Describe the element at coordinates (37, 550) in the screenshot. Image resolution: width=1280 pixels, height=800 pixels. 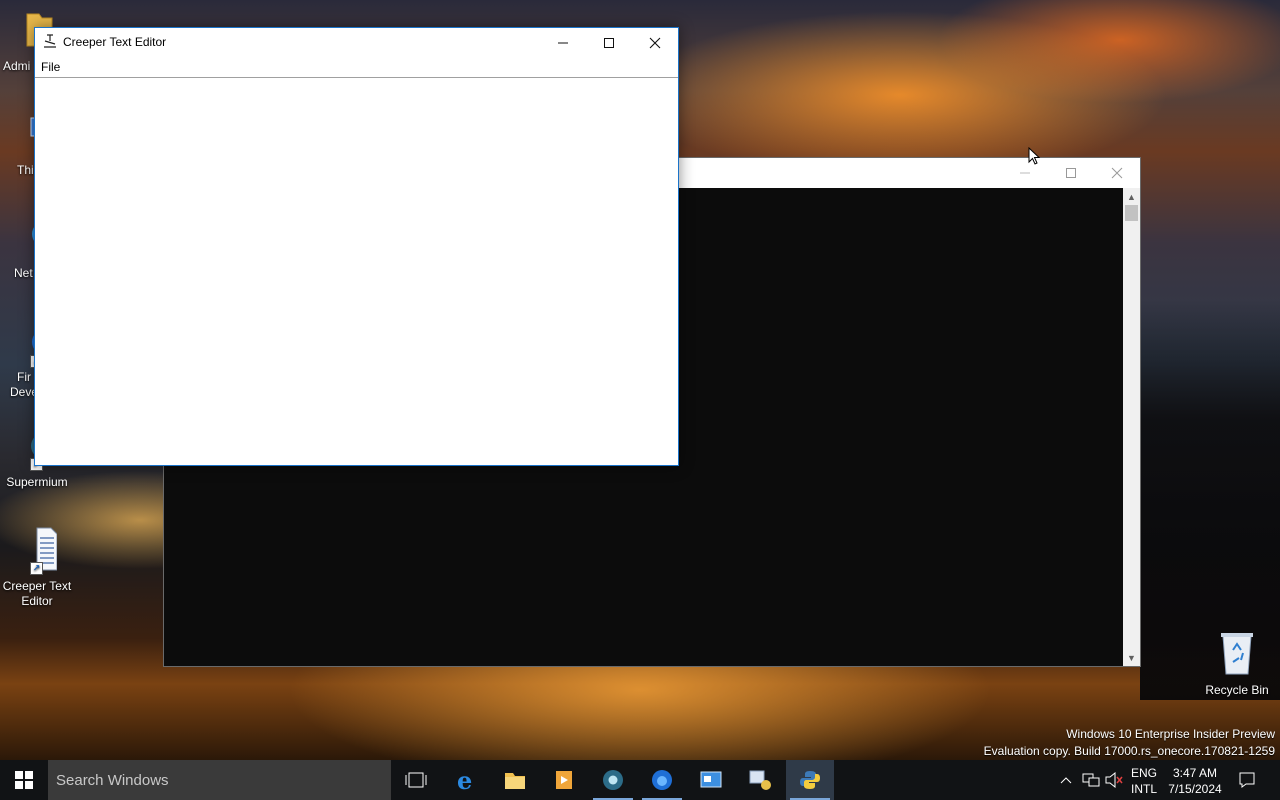
I see `text-document-icon: ↗` at that location.